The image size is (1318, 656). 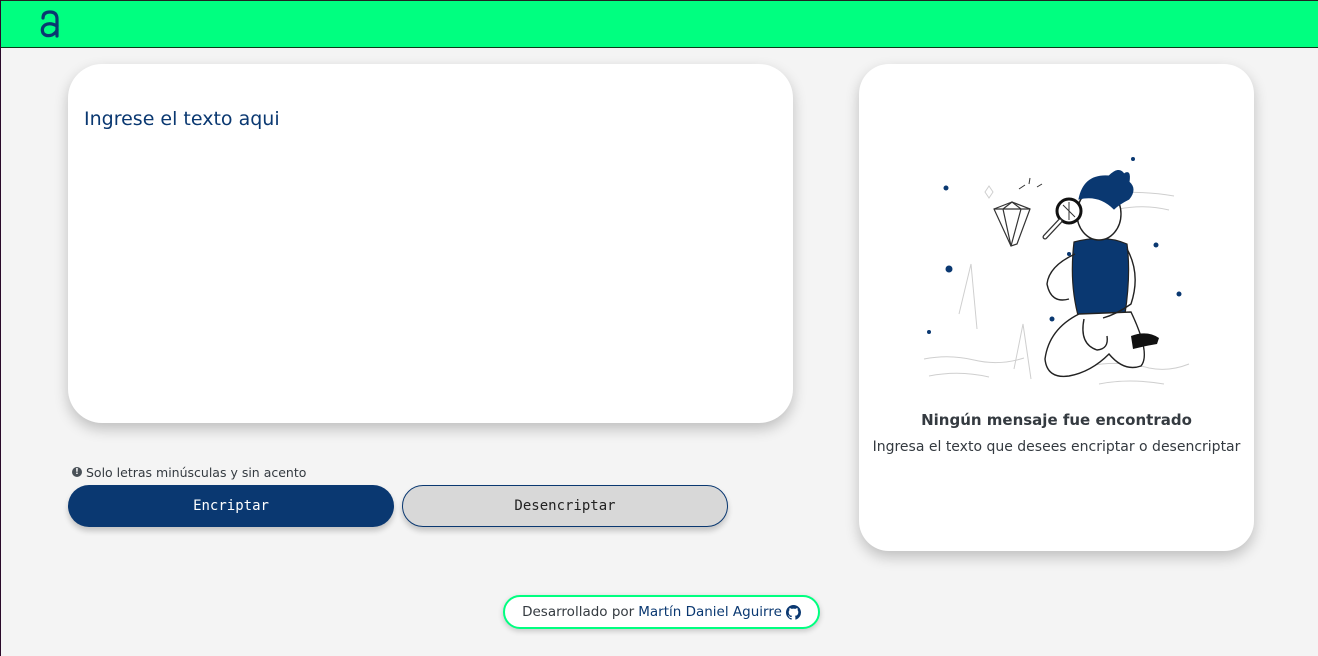 What do you see at coordinates (231, 506) in the screenshot?
I see `encrypt-button: Encriptar` at bounding box center [231, 506].